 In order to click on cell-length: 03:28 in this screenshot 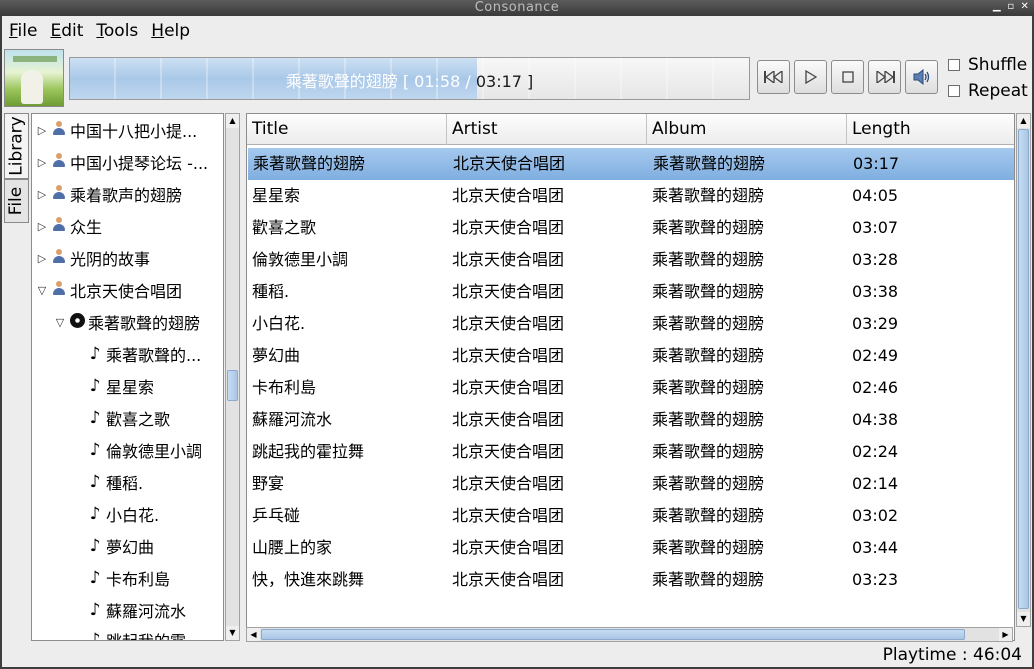, I will do `click(875, 259)`.